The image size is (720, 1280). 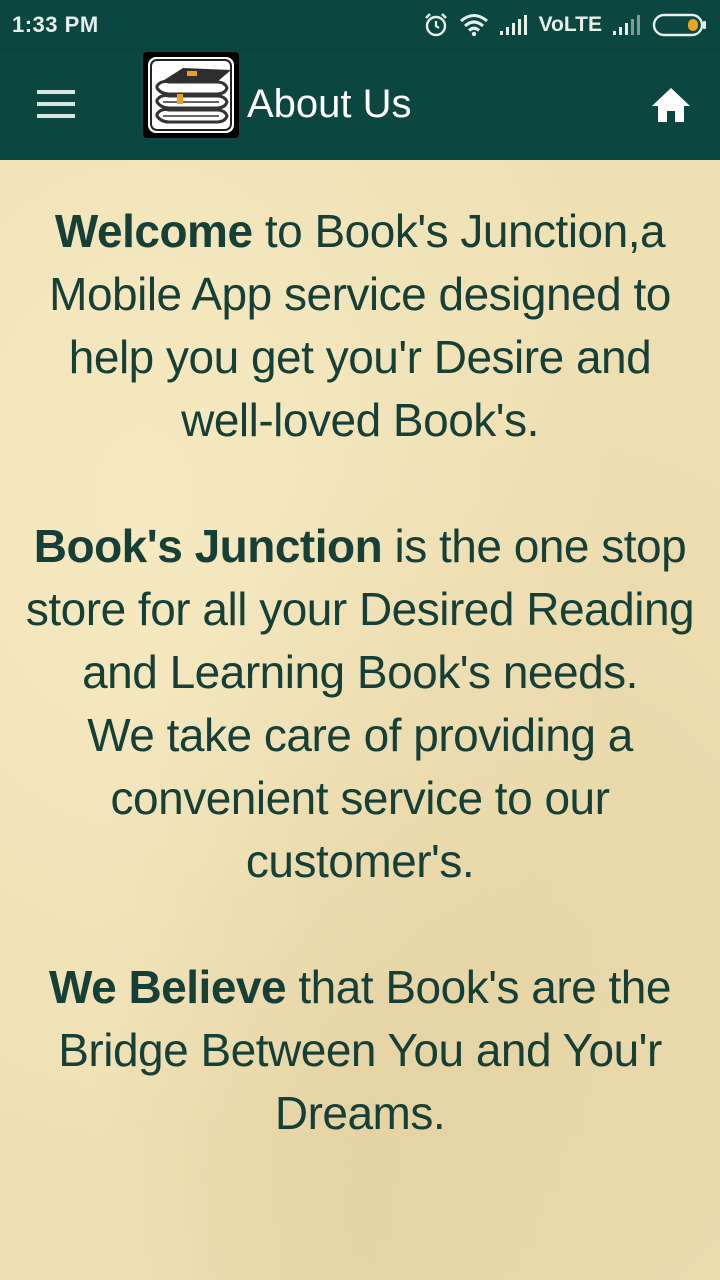 I want to click on status-icons: VoLTE, so click(x=565, y=25).